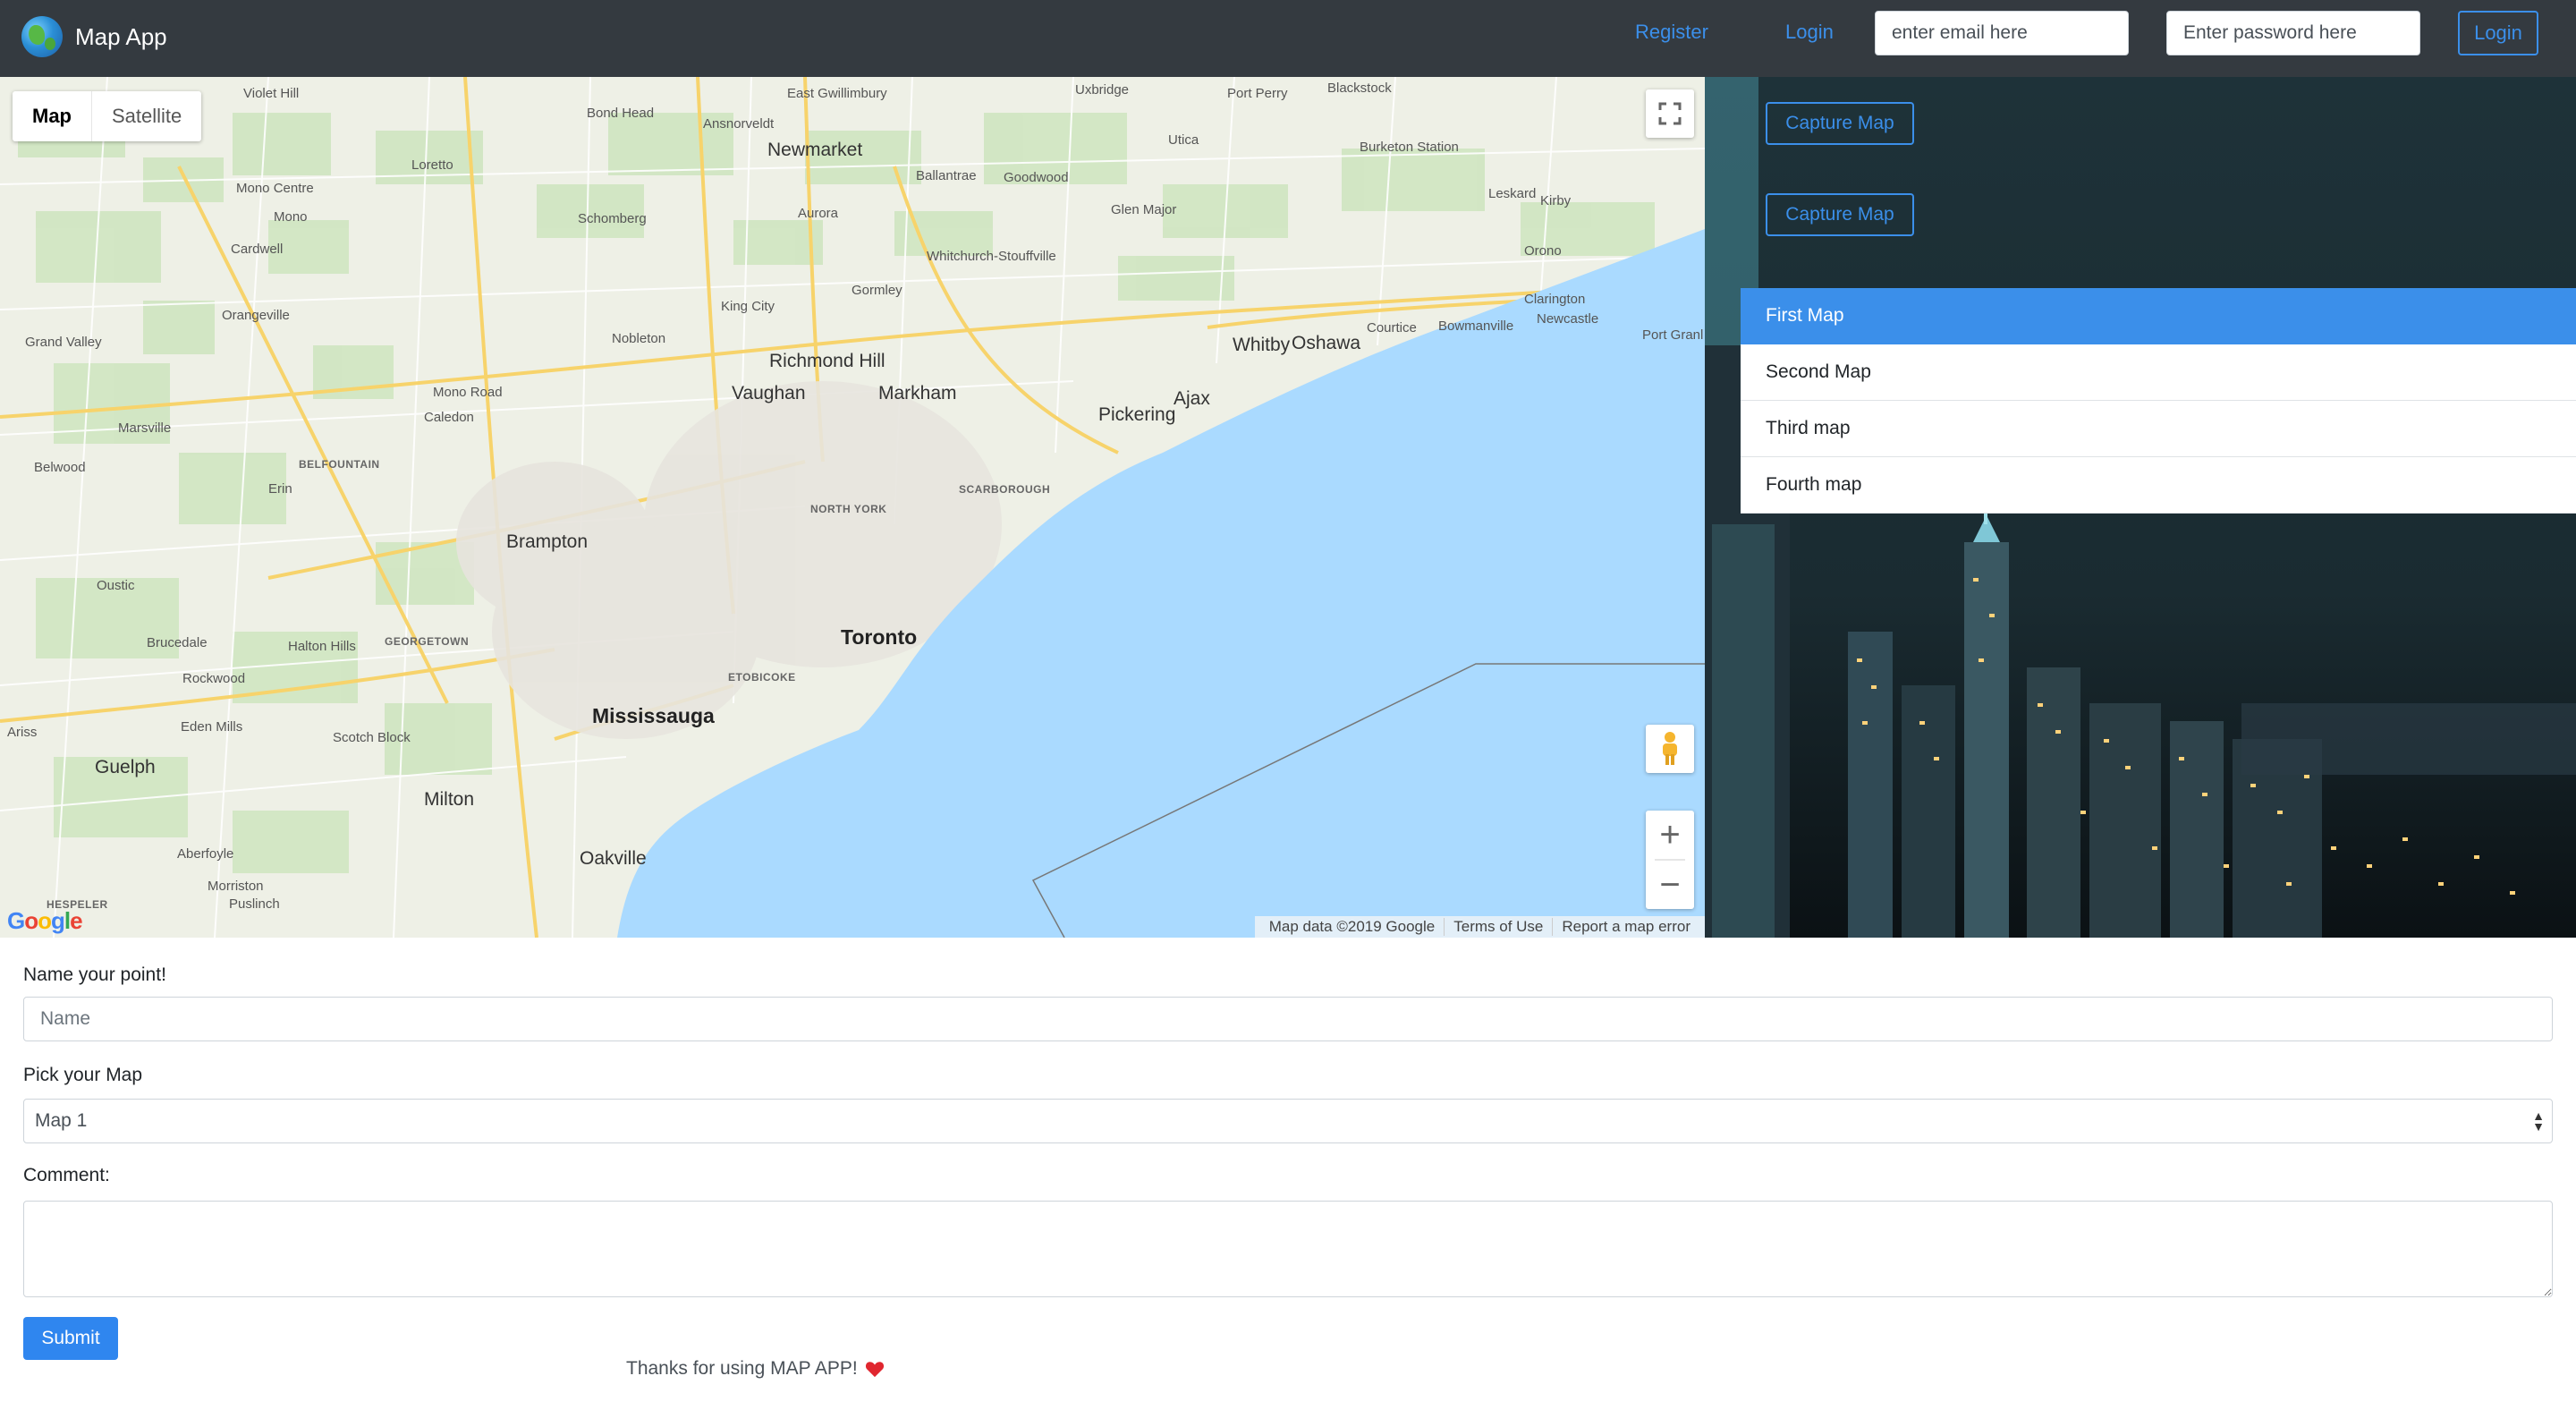 The height and width of the screenshot is (1410, 2576). What do you see at coordinates (748, 306) in the screenshot?
I see `map-label-king-city: King City` at bounding box center [748, 306].